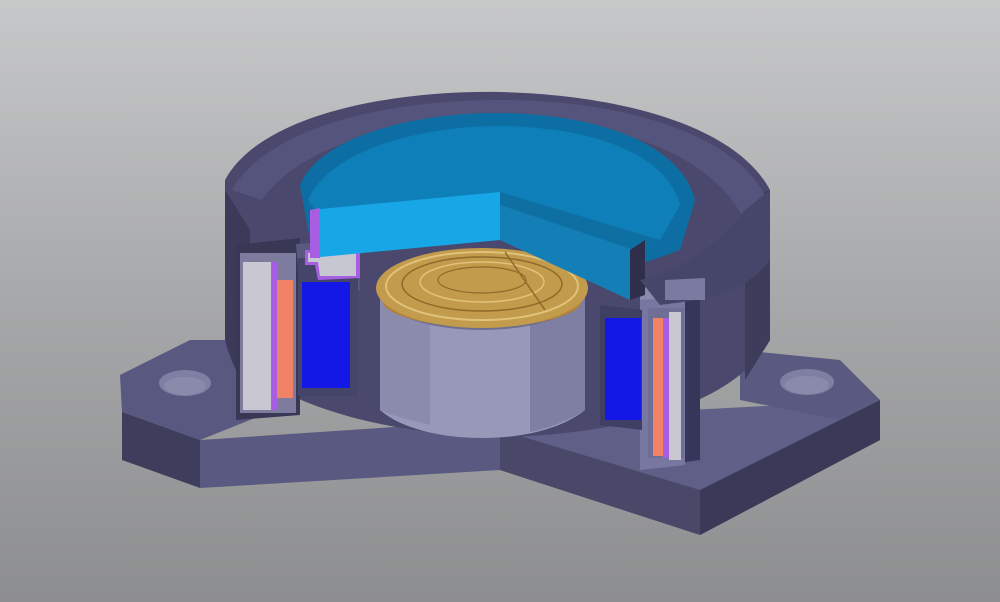  What do you see at coordinates (298, 329) in the screenshot?
I see `left-section` at bounding box center [298, 329].